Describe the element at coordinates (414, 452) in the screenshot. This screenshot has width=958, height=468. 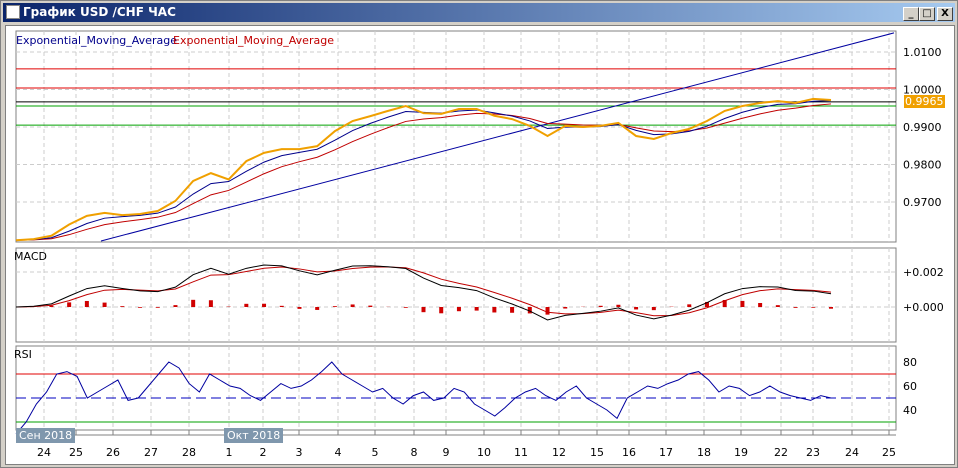
I see `x-tick-label: 8` at that location.